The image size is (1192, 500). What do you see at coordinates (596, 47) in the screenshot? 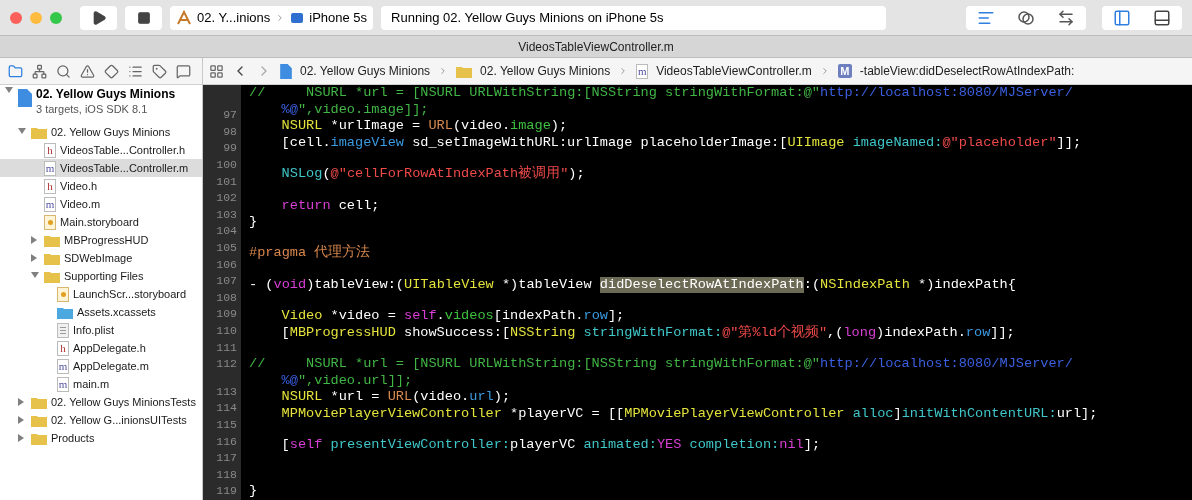
I see `window-title: VideosTableViewController.m` at bounding box center [596, 47].